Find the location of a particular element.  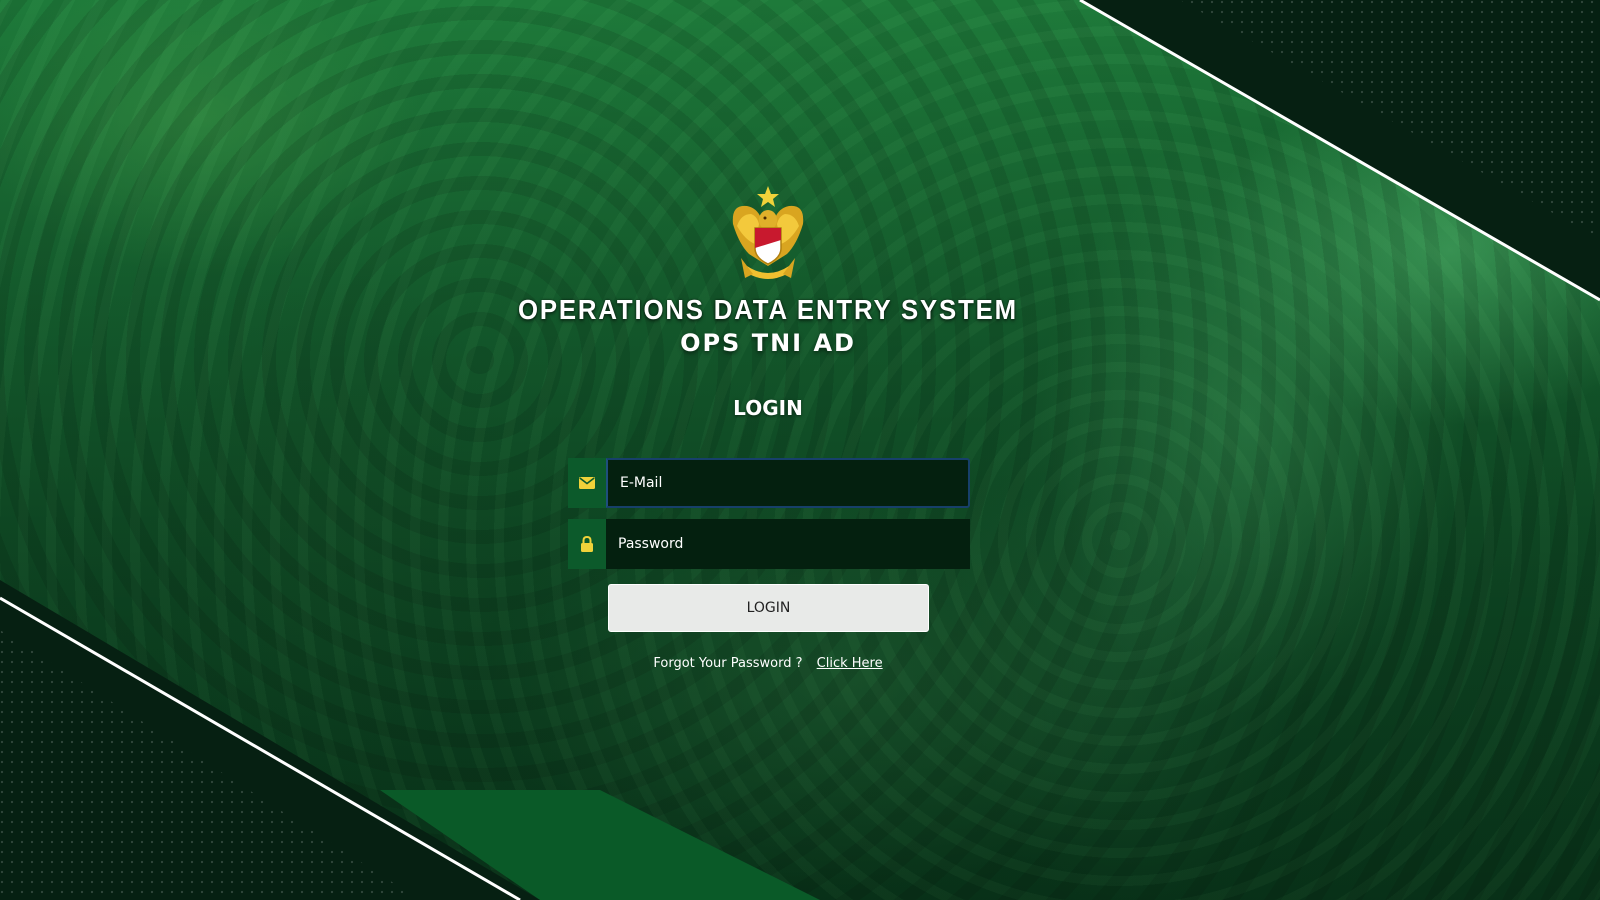

forgot-password-link: Click Here is located at coordinates (850, 663).